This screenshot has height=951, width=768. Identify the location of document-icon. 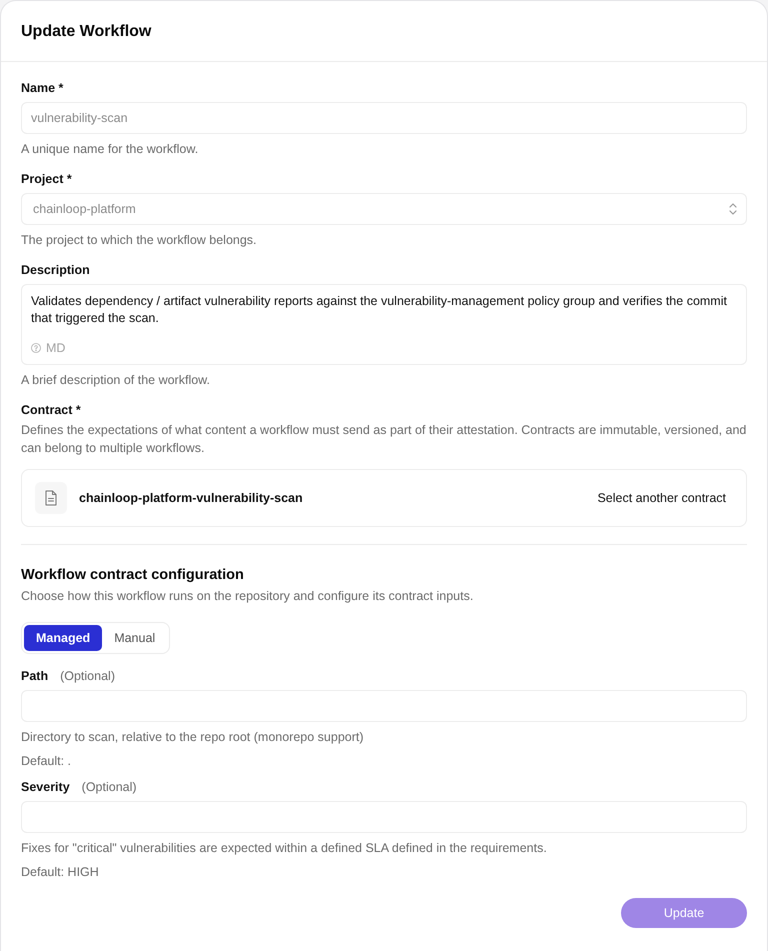
(51, 498).